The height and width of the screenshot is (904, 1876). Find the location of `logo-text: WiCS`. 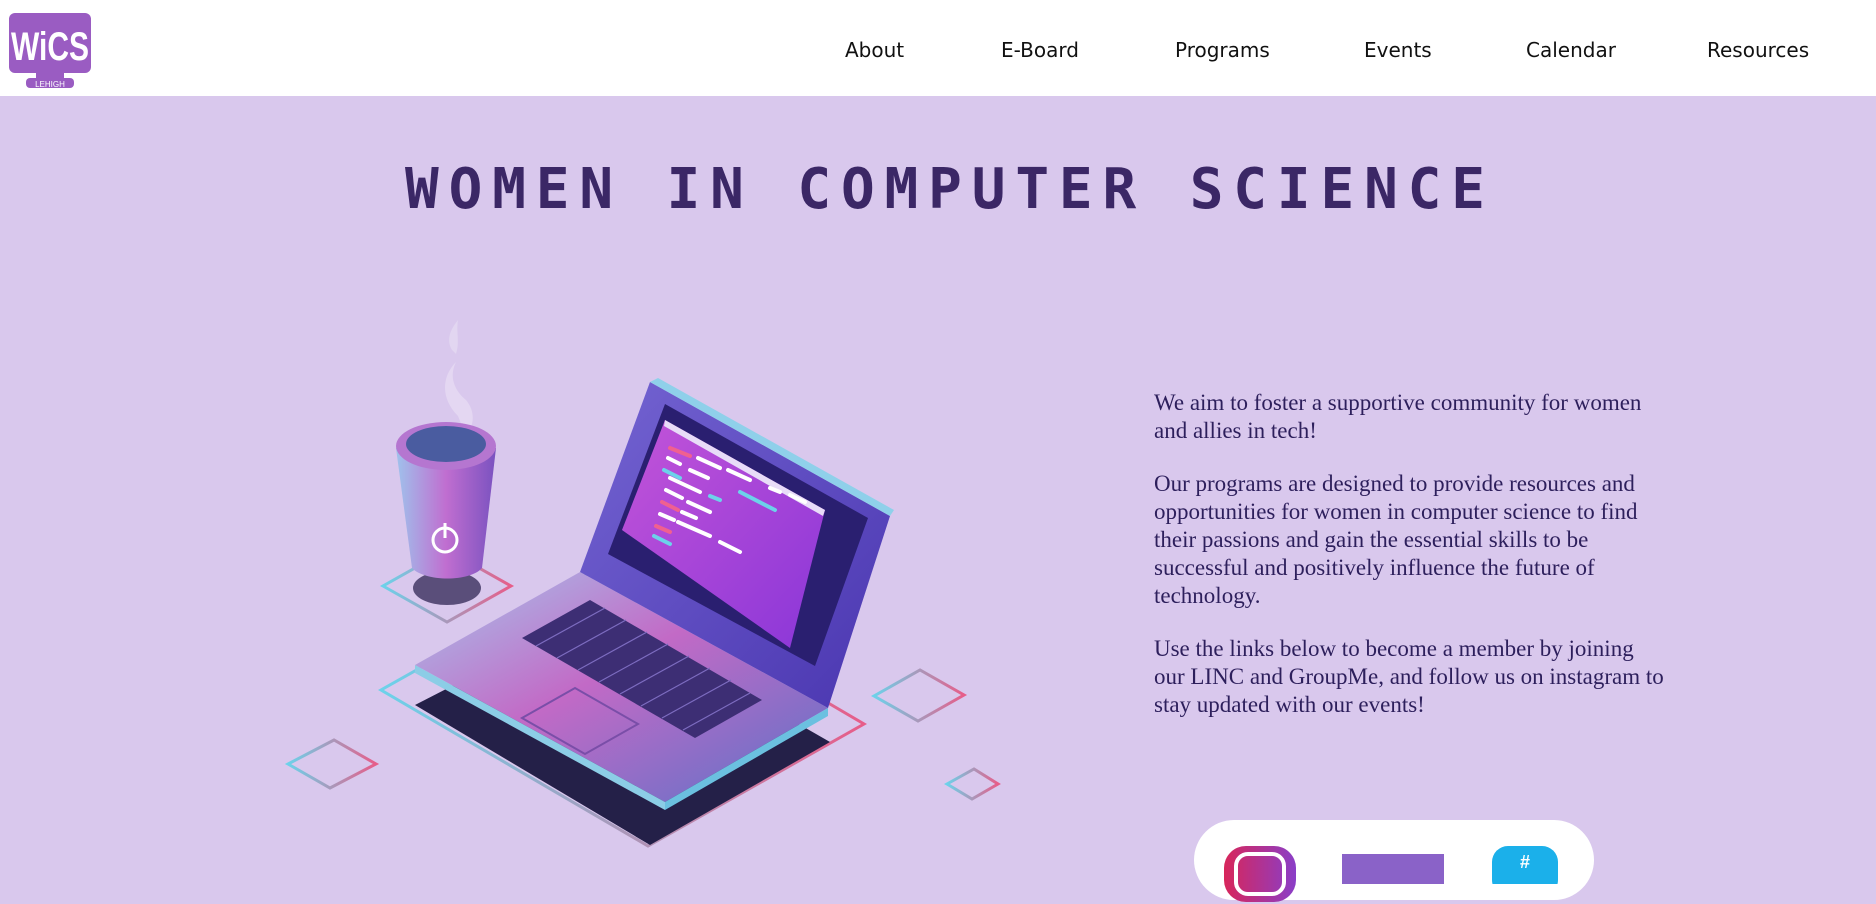

logo-text: WiCS is located at coordinates (50, 47).